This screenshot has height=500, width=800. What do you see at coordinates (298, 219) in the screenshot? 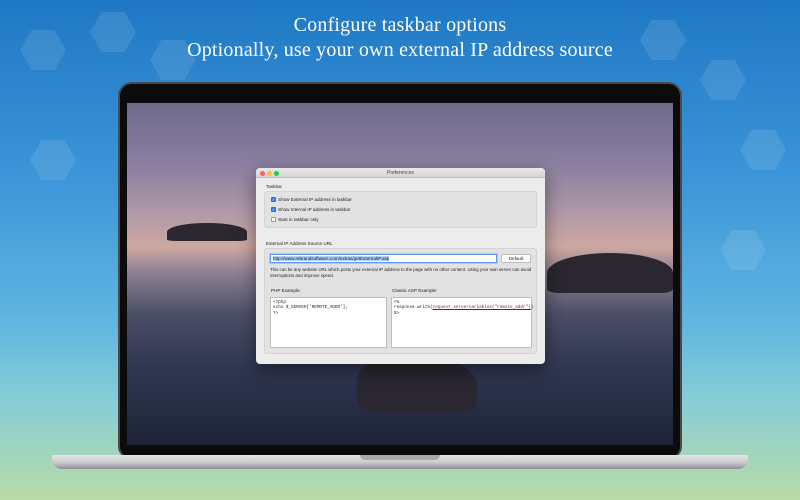
I see `checkbox-label: Start in taskbar only` at bounding box center [298, 219].